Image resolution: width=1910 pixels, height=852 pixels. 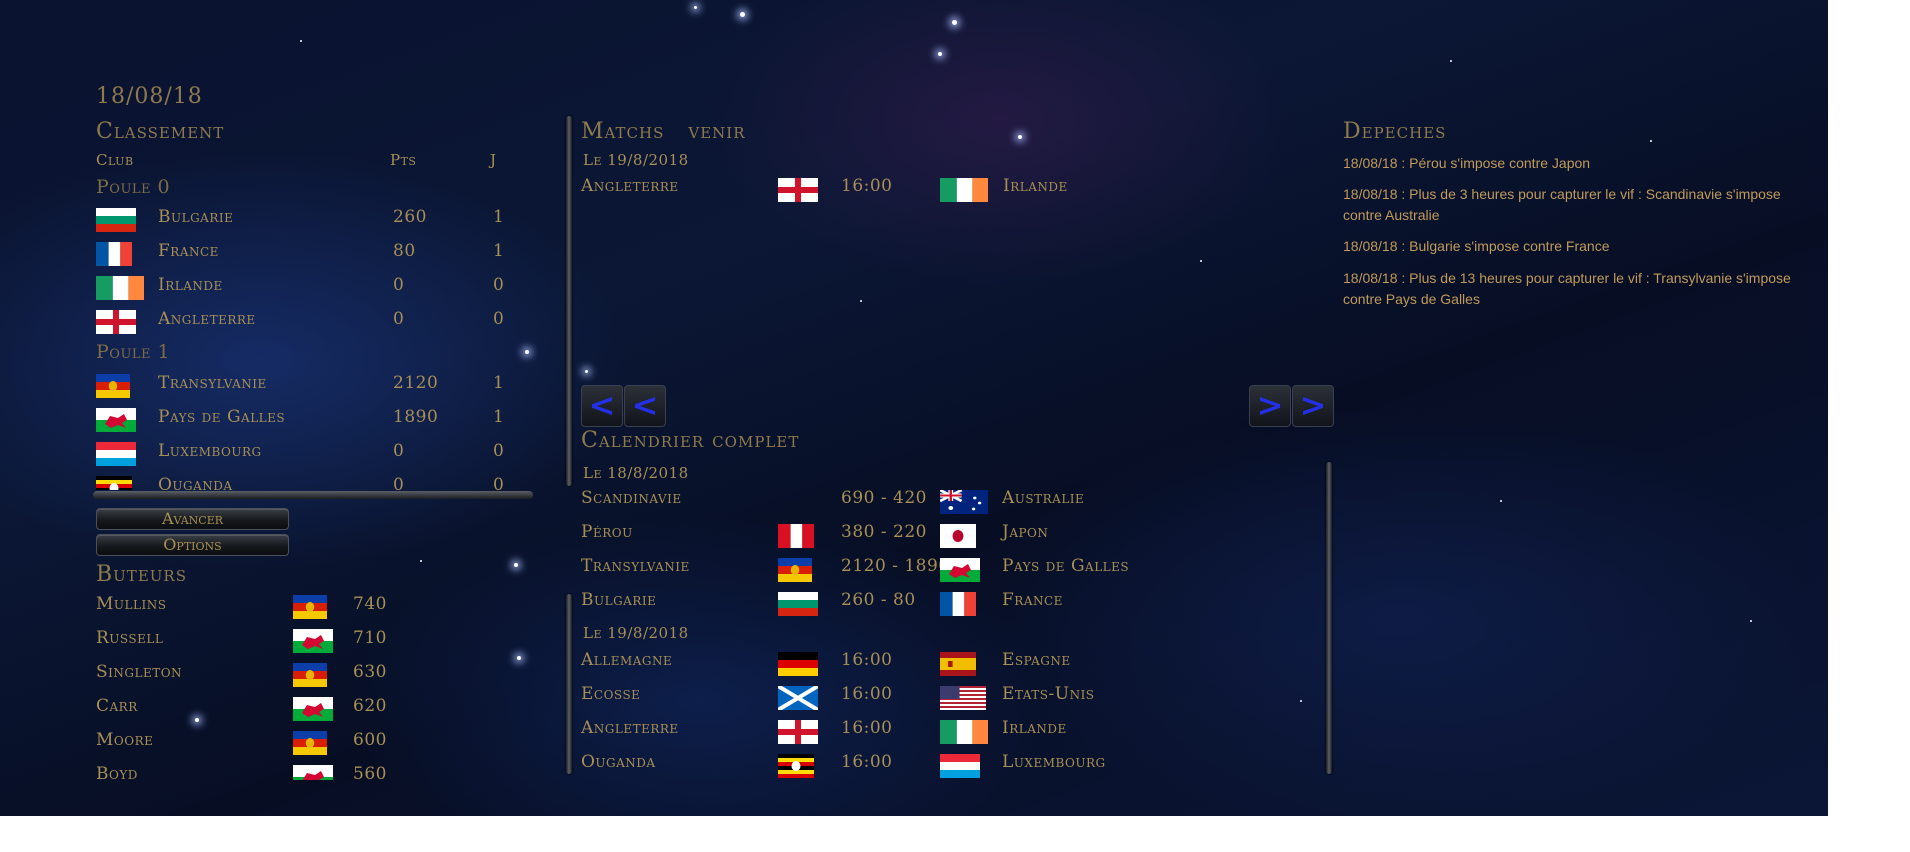 I want to click on calendar-home: Angleterre, so click(x=630, y=728).